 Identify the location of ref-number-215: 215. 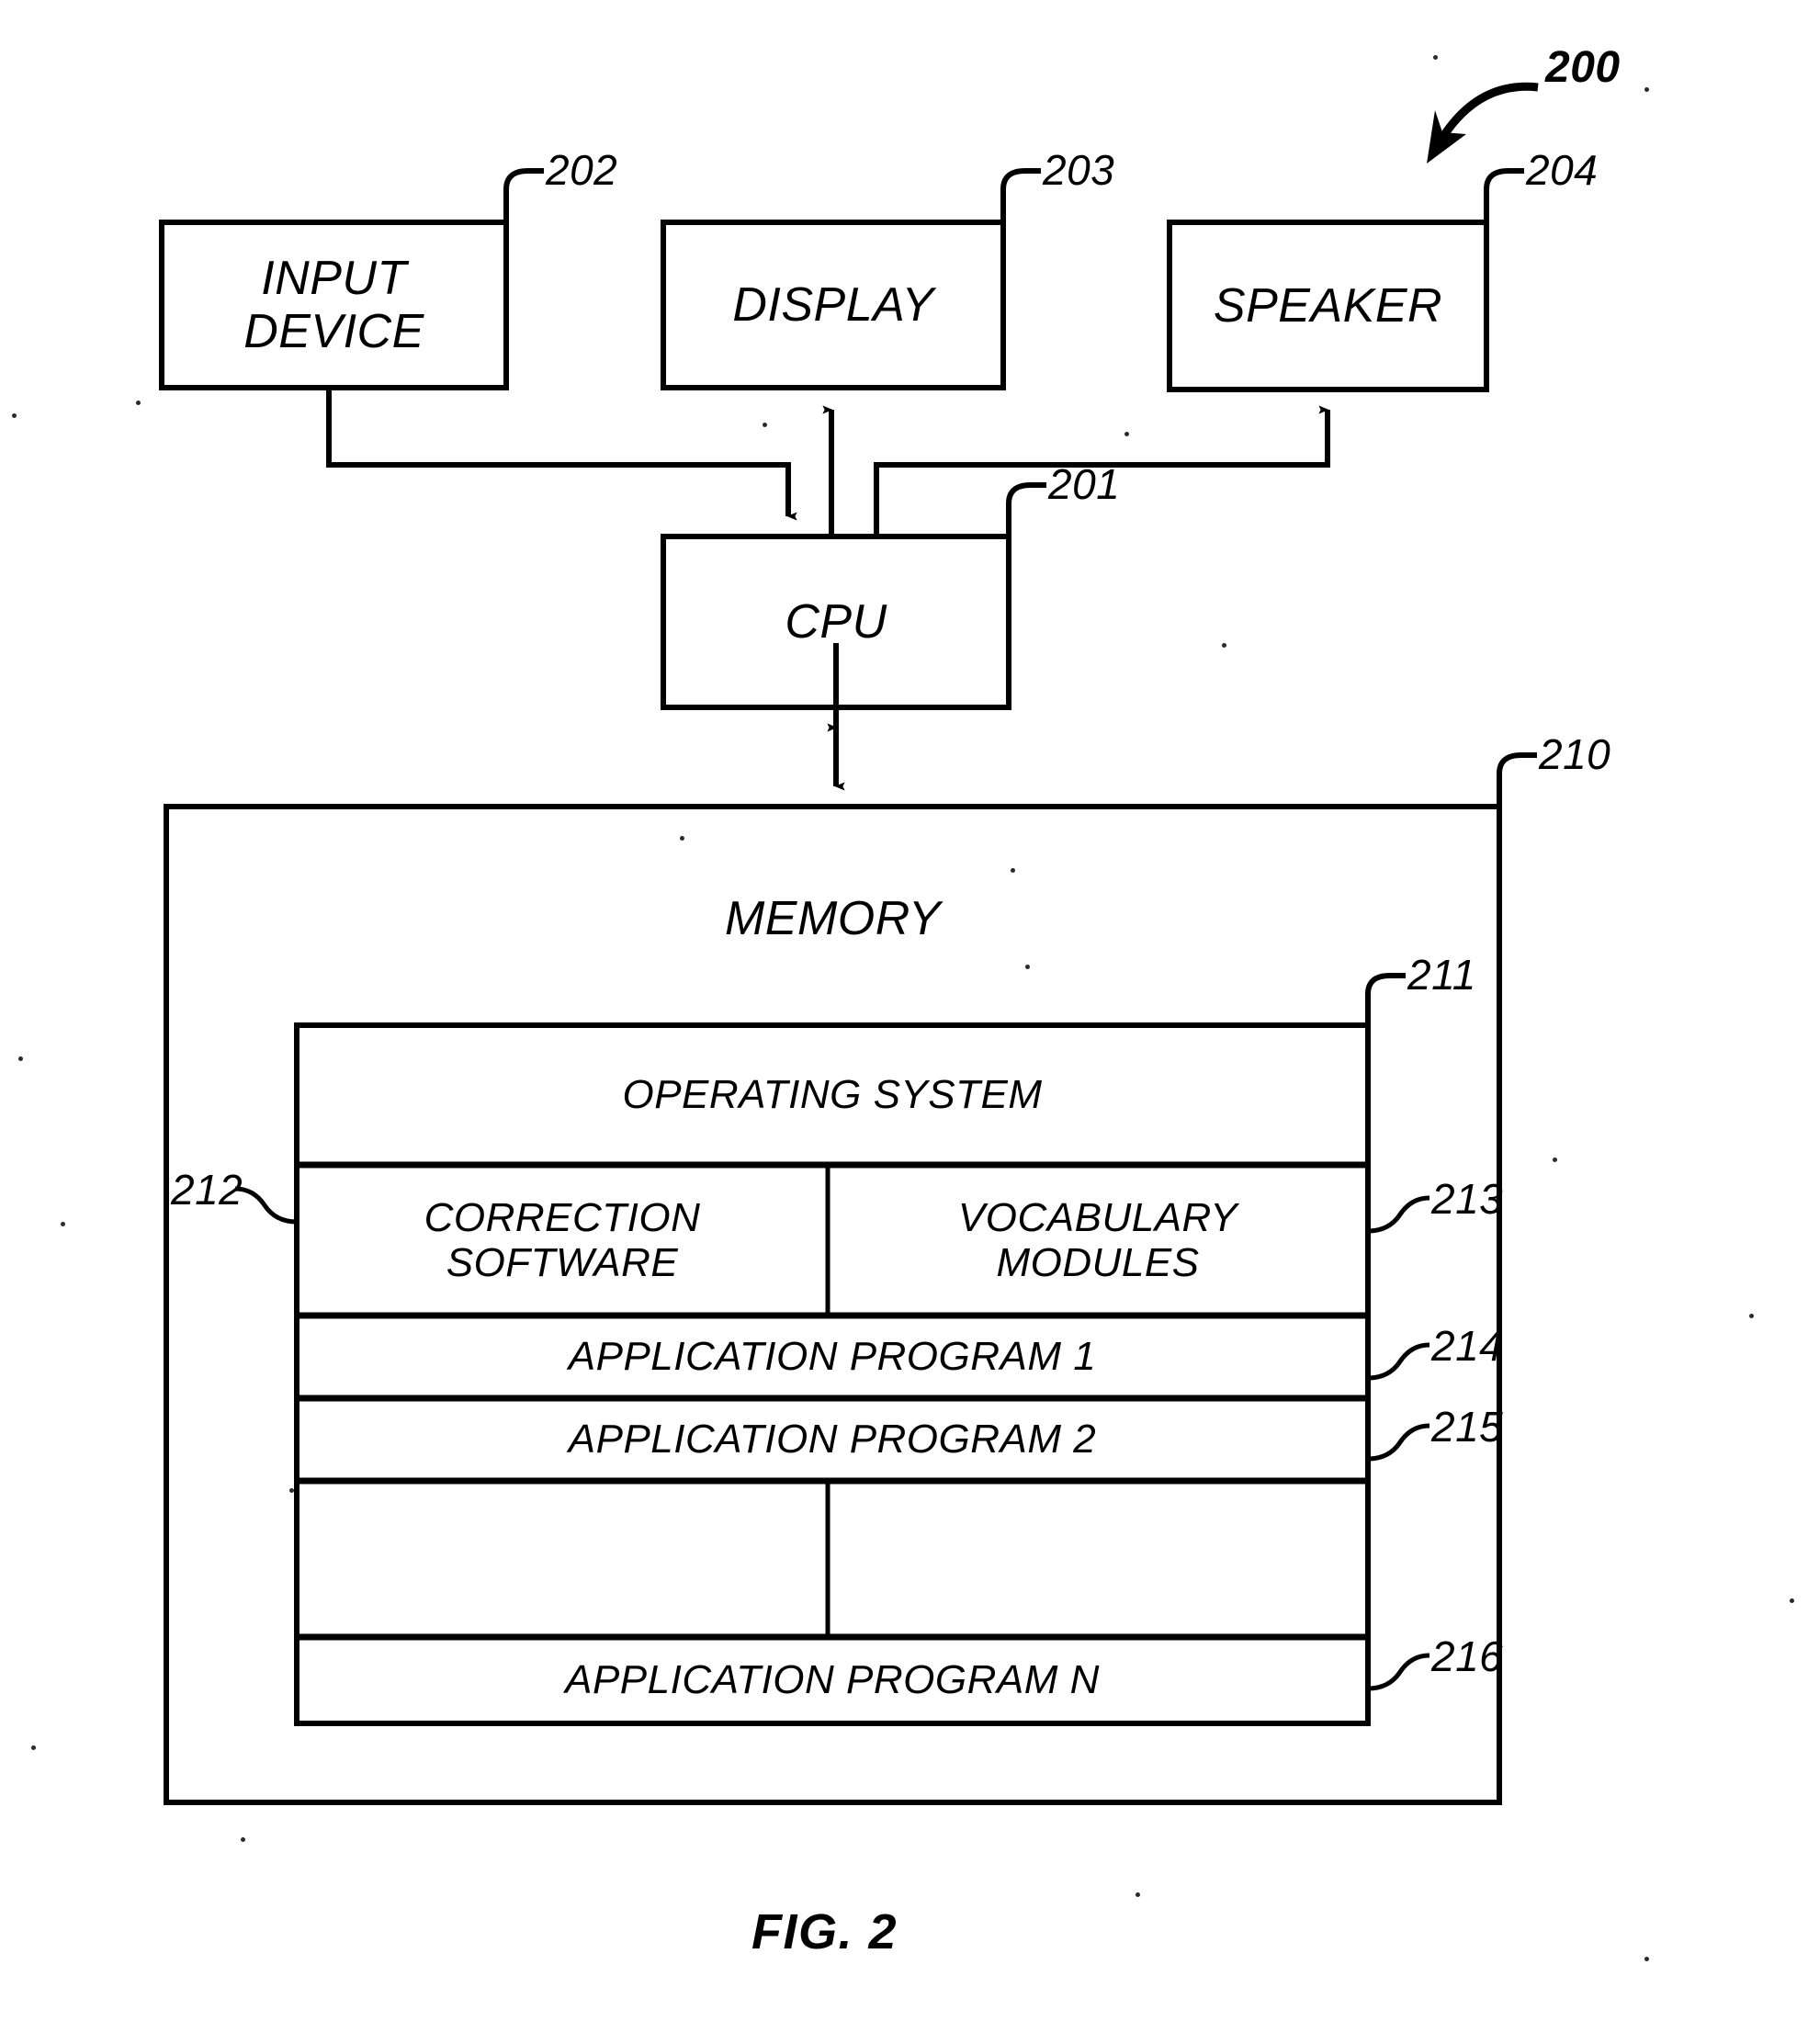
(1467, 1427).